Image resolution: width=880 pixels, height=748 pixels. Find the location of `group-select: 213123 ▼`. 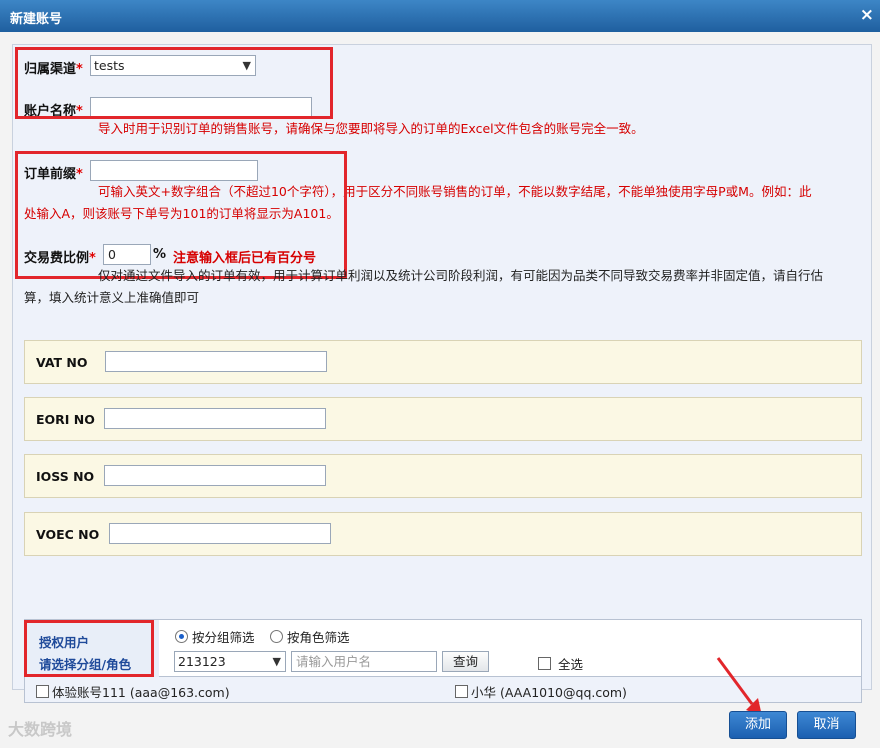

group-select: 213123 ▼ is located at coordinates (230, 661).